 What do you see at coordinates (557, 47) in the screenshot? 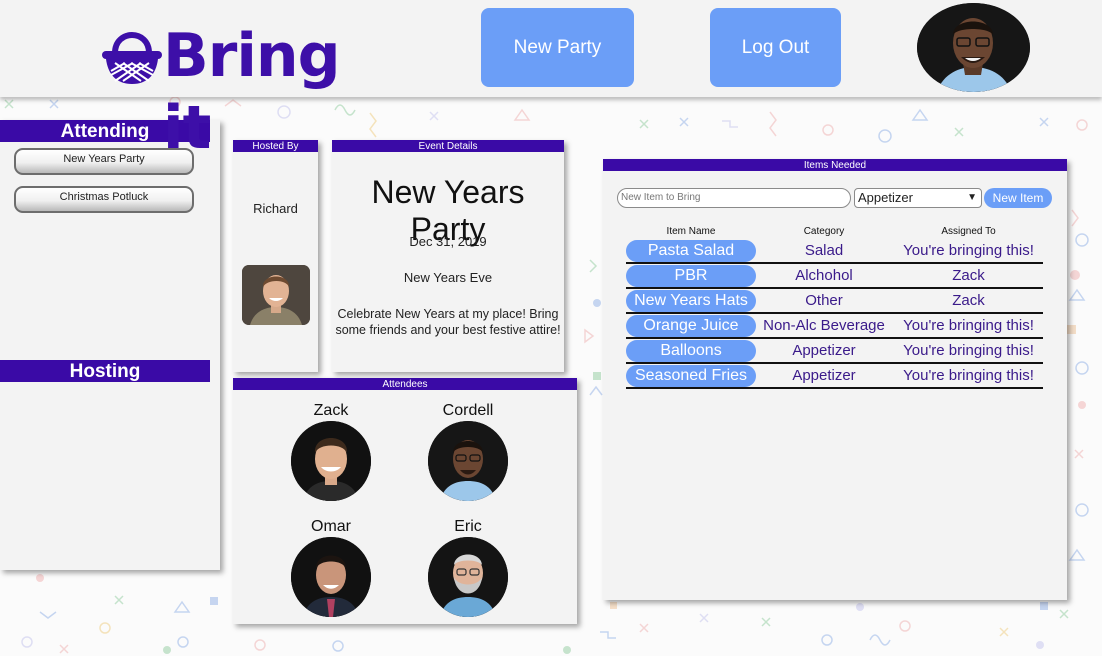
I see `new-party-button: New Party` at bounding box center [557, 47].